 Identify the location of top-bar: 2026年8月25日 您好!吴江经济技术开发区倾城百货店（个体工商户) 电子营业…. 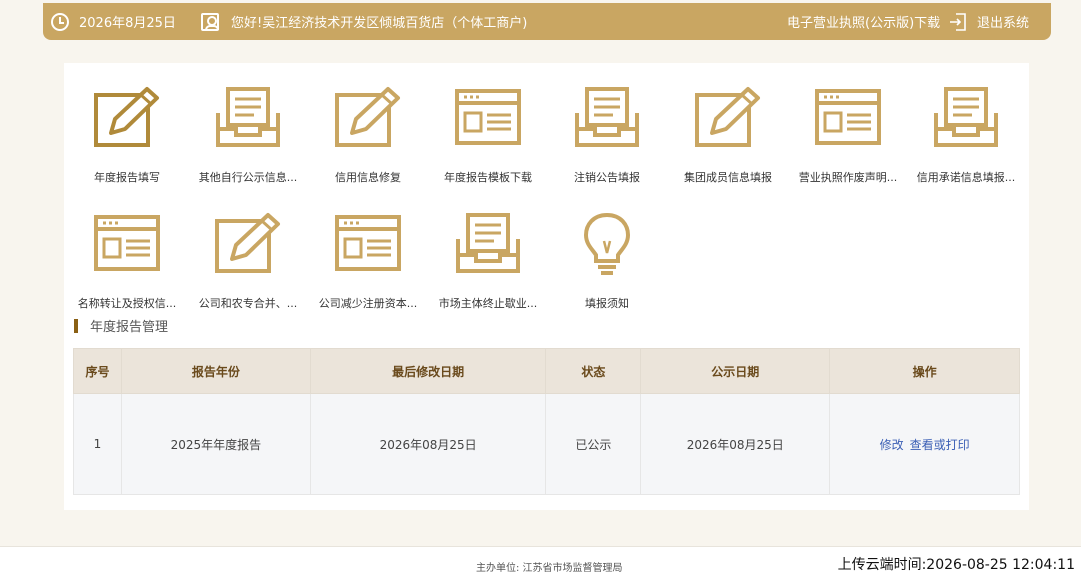
(547, 21).